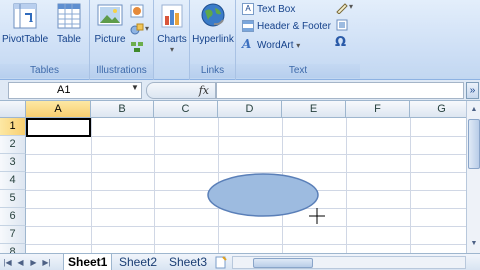 This screenshot has width=480, height=270. What do you see at coordinates (438, 109) in the screenshot?
I see `column-header-g: G` at bounding box center [438, 109].